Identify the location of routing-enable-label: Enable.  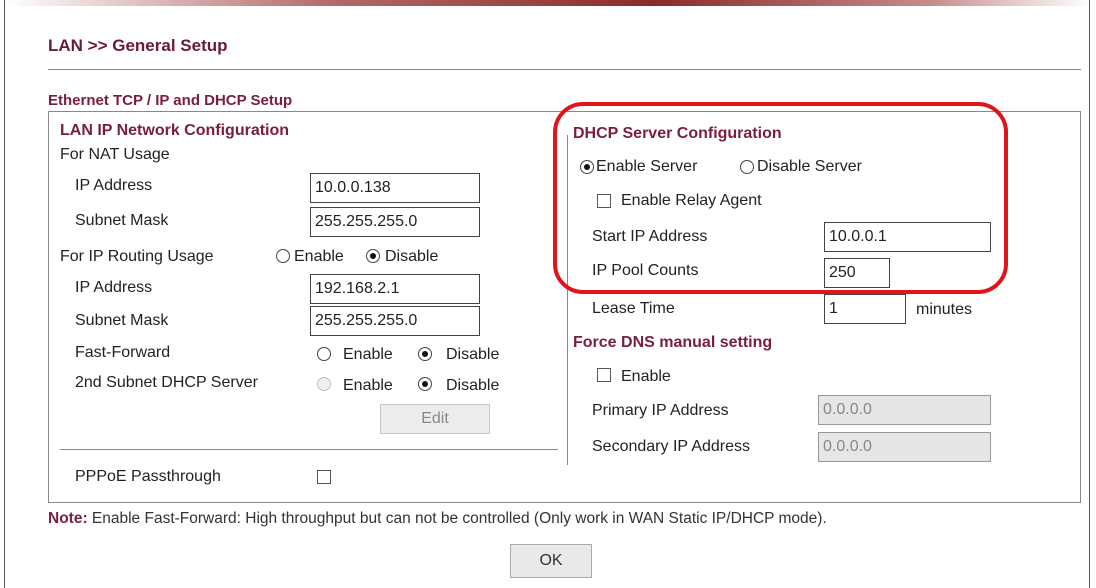
(319, 256).